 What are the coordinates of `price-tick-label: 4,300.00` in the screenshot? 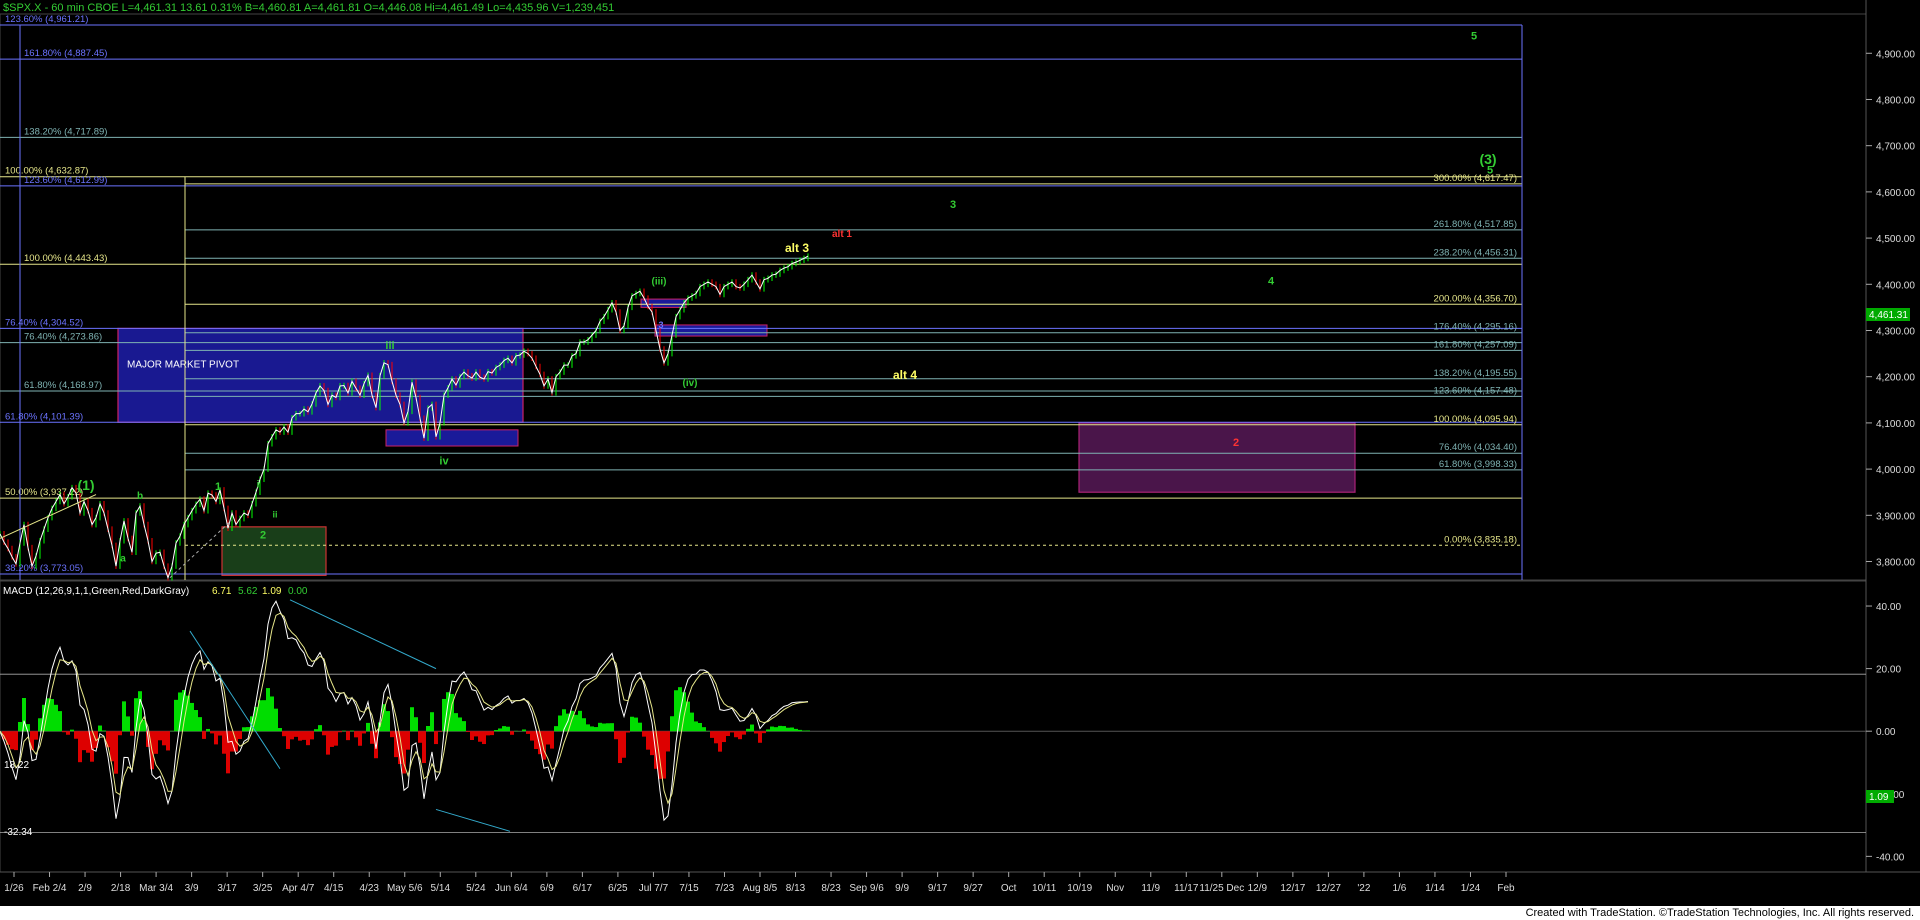 It's located at (1895, 331).